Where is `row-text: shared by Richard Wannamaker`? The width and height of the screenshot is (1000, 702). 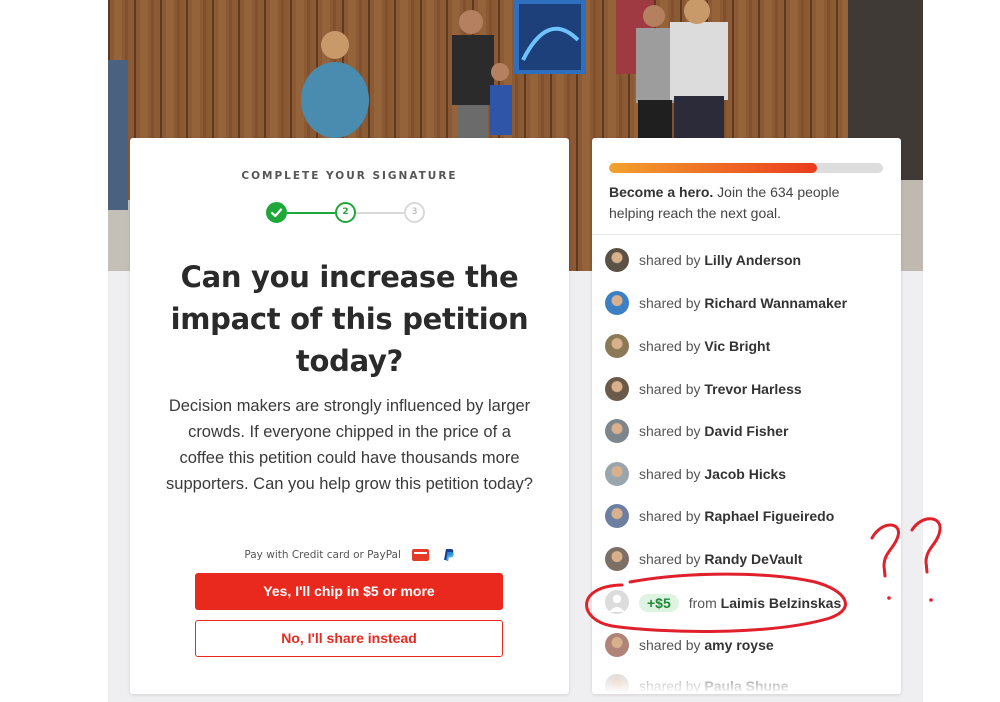
row-text: shared by Richard Wannamaker is located at coordinates (743, 303).